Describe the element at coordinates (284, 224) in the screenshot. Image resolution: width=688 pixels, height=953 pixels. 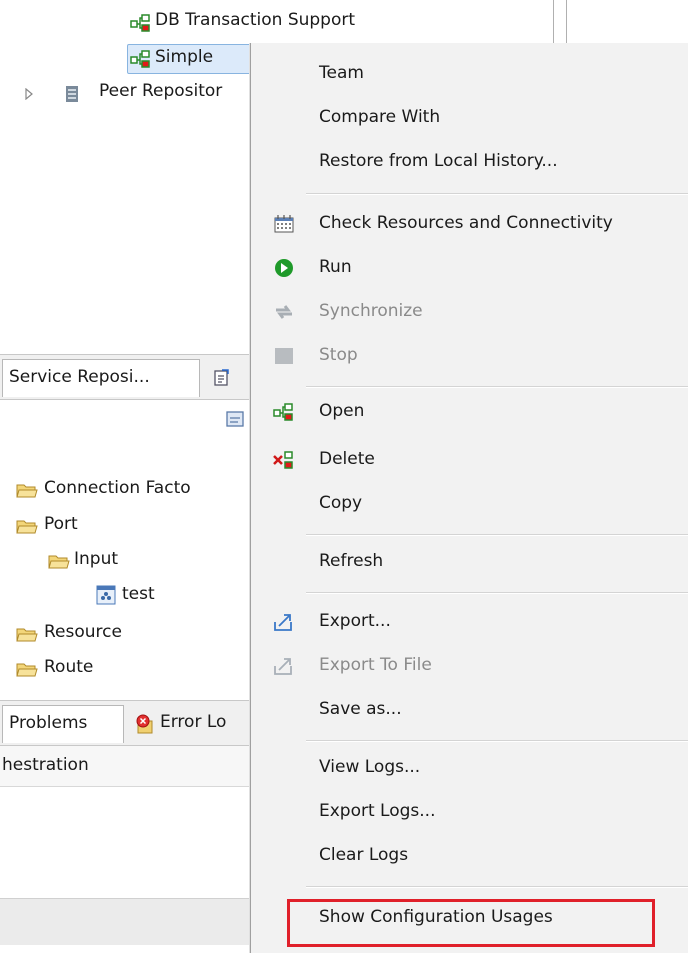
I see `calendar-check-icon` at that location.